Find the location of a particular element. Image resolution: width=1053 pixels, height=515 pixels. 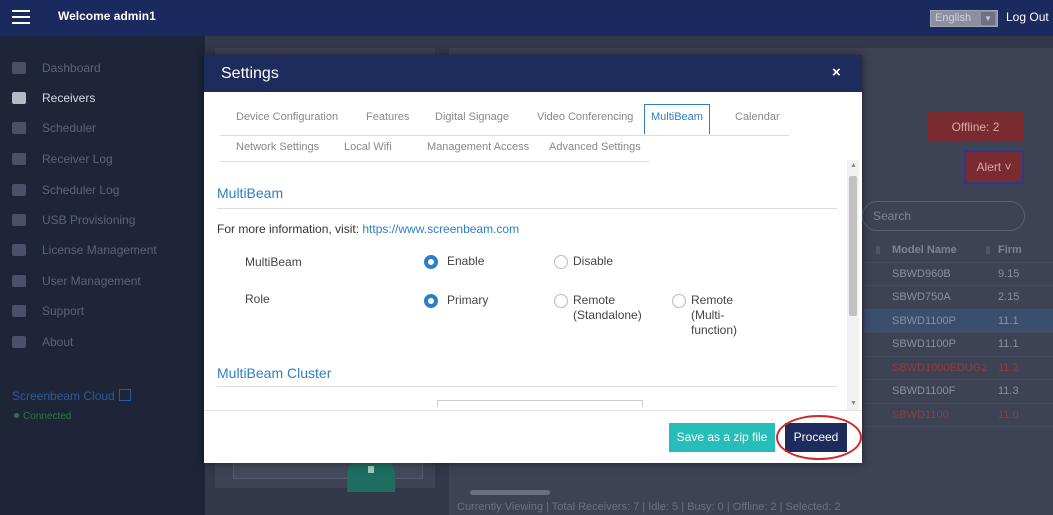

close-icon: × is located at coordinates (836, 72).